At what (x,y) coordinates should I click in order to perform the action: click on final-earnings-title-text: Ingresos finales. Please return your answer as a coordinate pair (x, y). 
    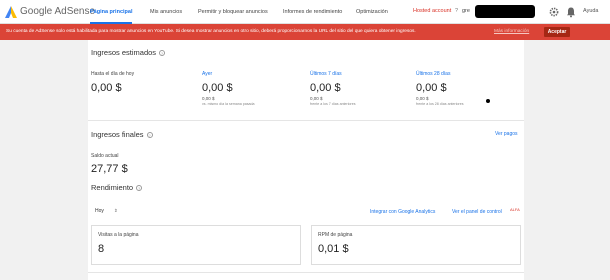
    Looking at the image, I should click on (117, 134).